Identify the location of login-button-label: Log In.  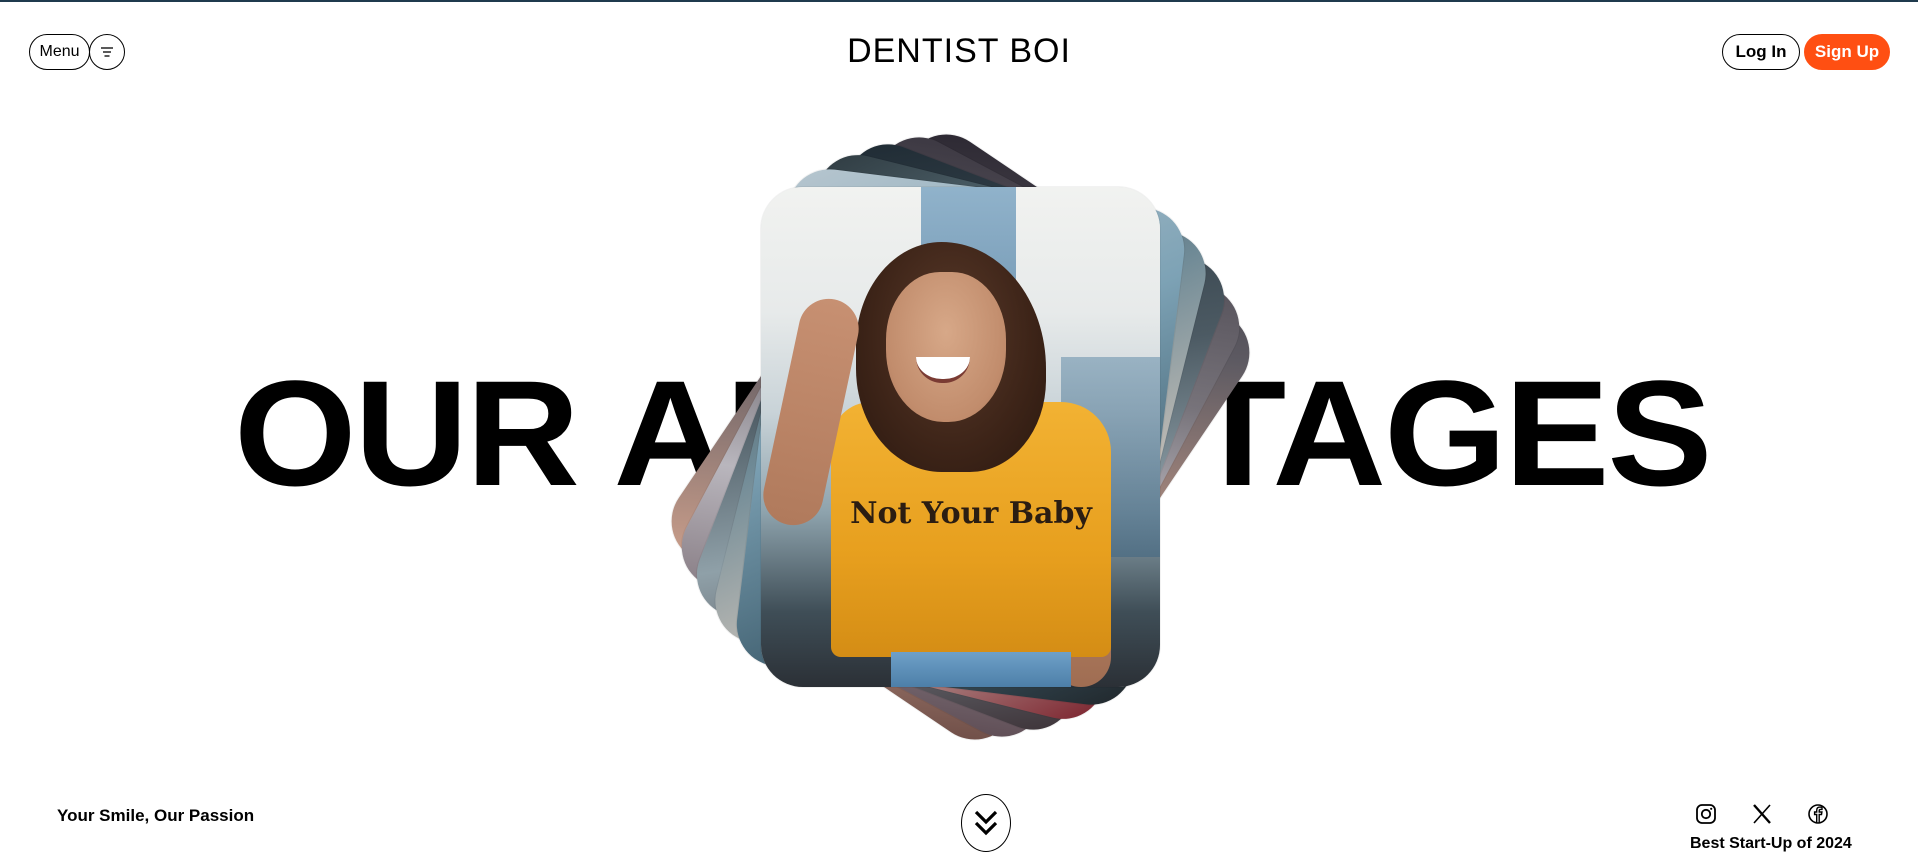
(1761, 51).